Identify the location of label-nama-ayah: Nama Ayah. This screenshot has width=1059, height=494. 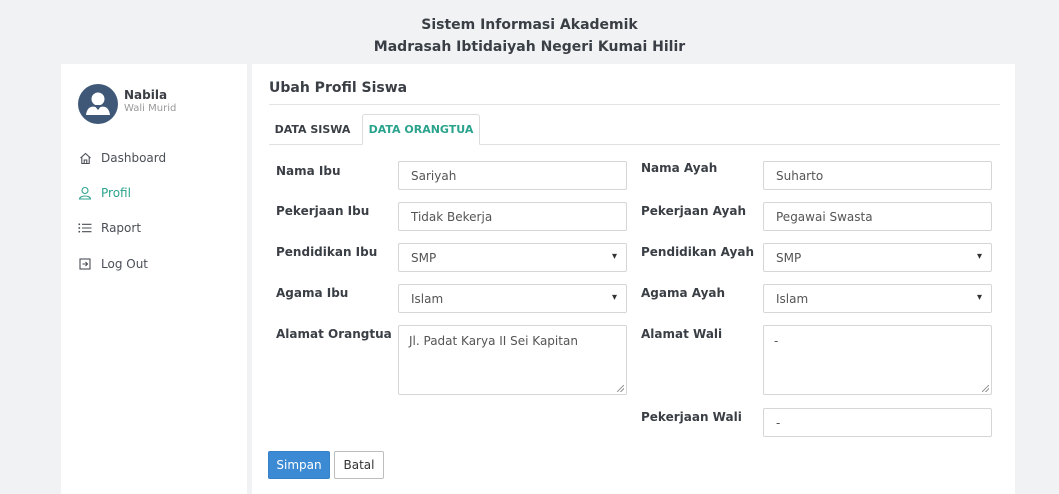
(679, 168).